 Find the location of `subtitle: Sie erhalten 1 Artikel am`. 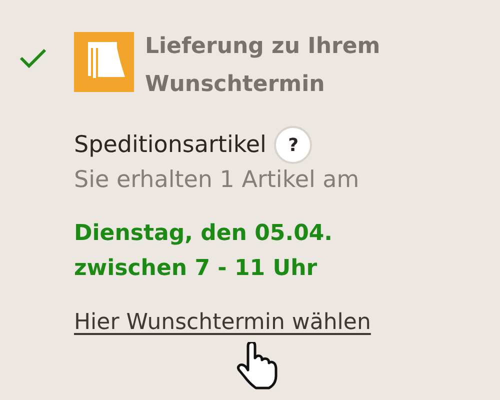

subtitle: Sie erhalten 1 Artikel am is located at coordinates (217, 180).